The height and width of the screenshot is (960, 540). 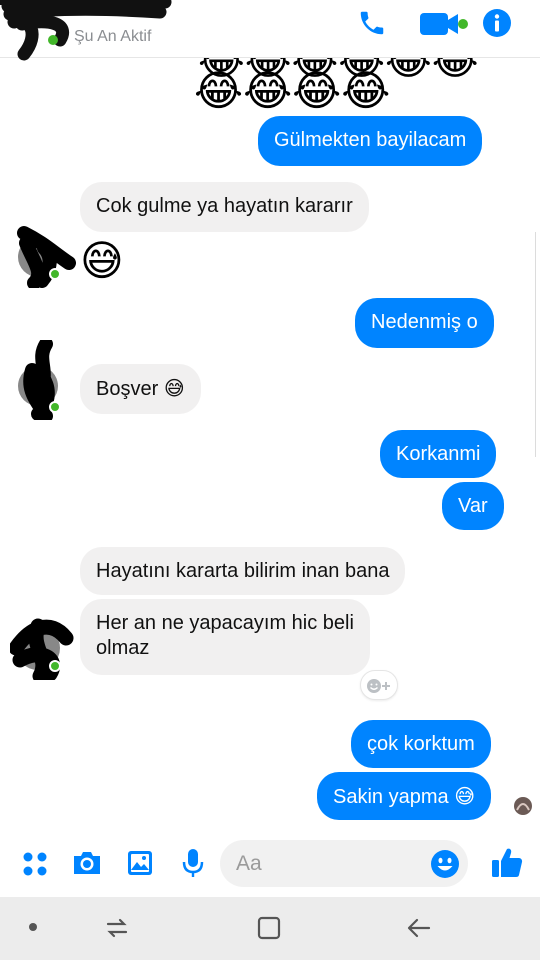 What do you see at coordinates (344, 863) in the screenshot?
I see `message-input: Aa` at bounding box center [344, 863].